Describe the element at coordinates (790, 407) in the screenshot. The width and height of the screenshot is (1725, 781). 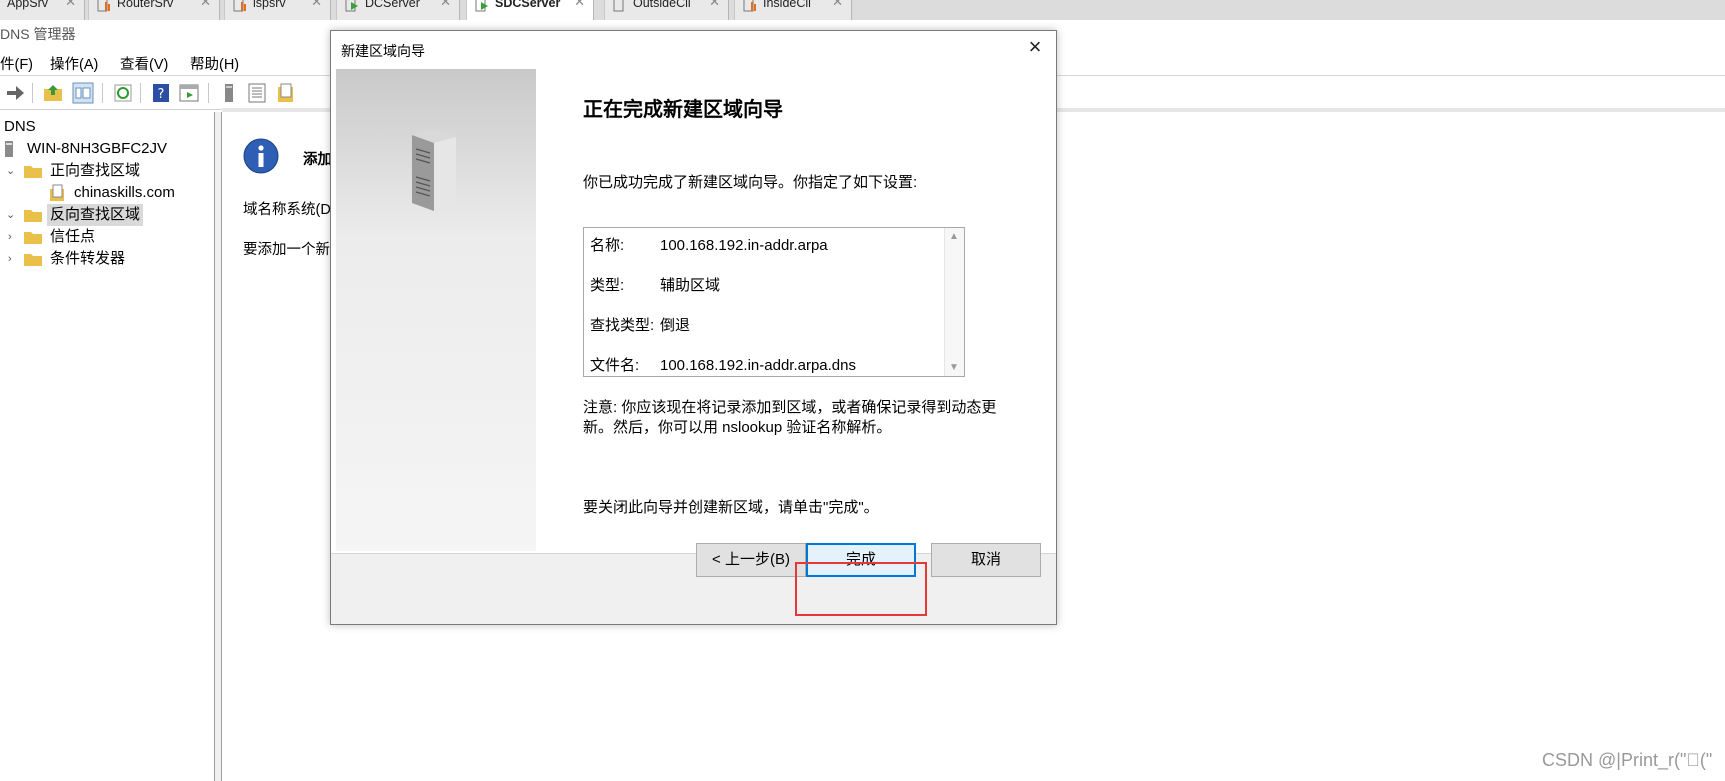
I see `wizard-note-line1: 注意: 你应该现在将记录添加到区域，或者确保记录得到动态更` at that location.